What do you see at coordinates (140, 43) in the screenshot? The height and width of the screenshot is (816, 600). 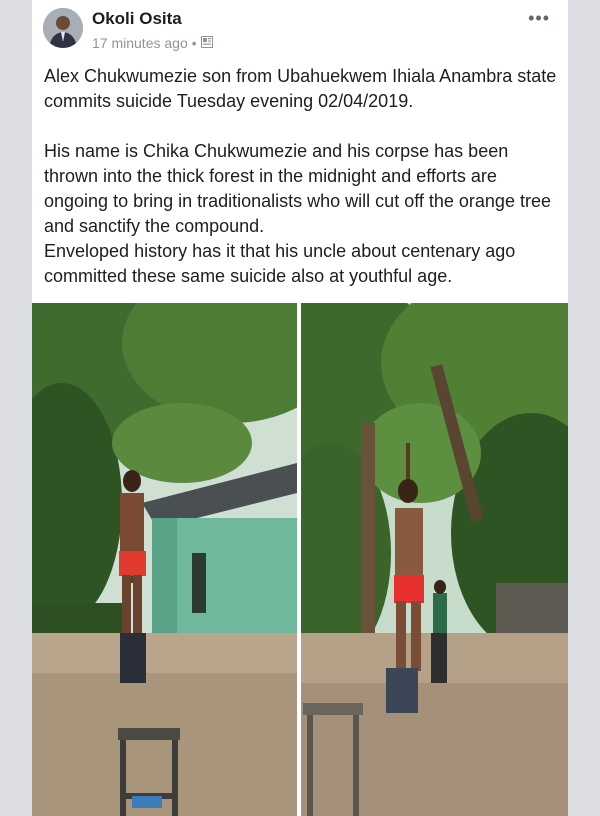 I see `post-timestamp: 17 minutes ago` at bounding box center [140, 43].